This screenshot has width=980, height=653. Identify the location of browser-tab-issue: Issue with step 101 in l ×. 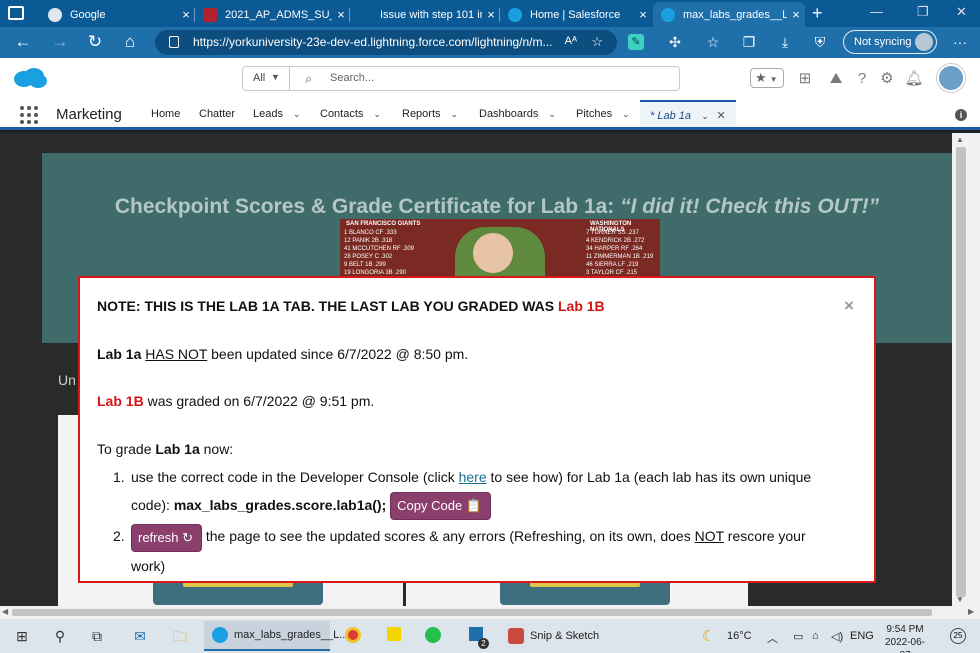
(425, 14).